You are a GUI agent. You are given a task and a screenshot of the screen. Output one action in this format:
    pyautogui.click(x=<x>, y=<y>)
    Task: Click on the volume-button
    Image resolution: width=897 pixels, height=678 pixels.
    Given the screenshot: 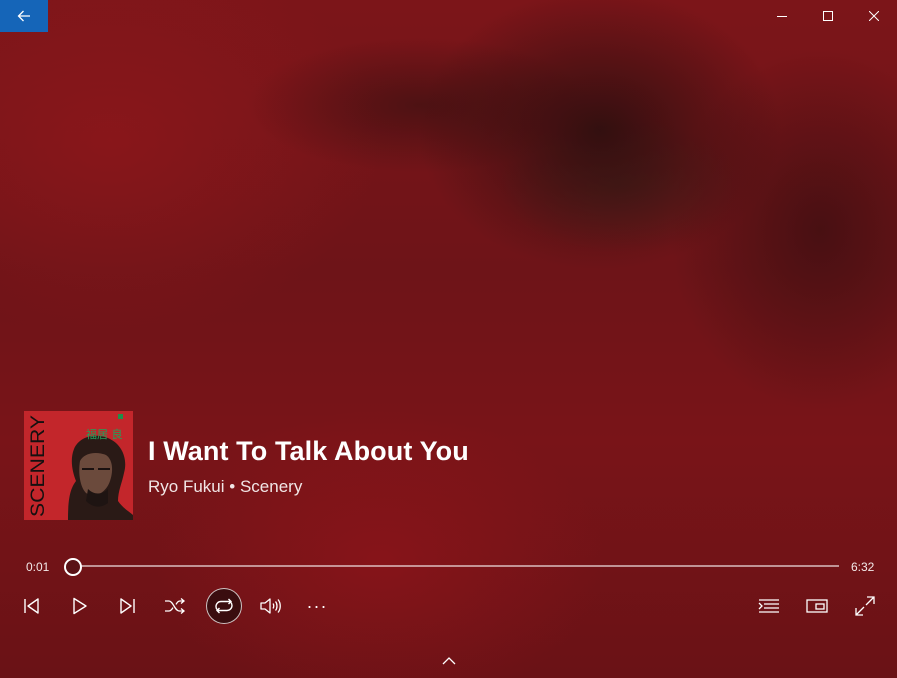 What is the action you would take?
    pyautogui.click(x=270, y=606)
    